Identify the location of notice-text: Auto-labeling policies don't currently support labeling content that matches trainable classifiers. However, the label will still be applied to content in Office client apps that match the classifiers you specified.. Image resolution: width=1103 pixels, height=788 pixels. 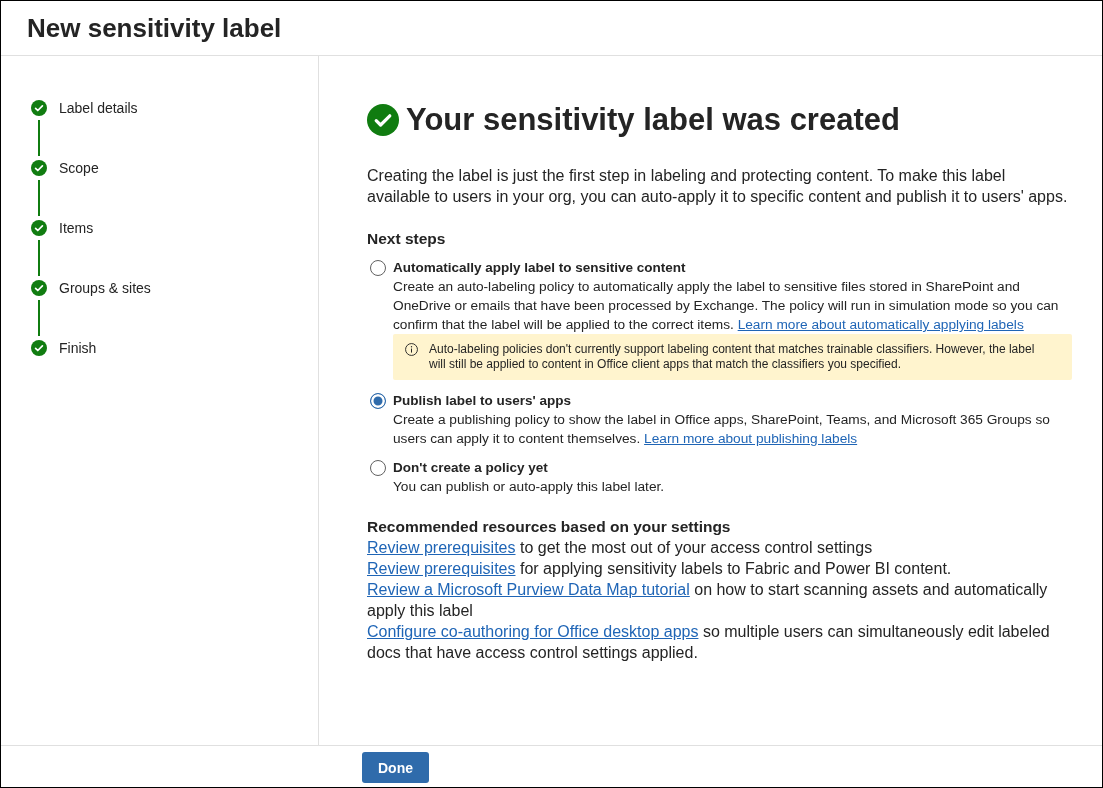
(732, 357).